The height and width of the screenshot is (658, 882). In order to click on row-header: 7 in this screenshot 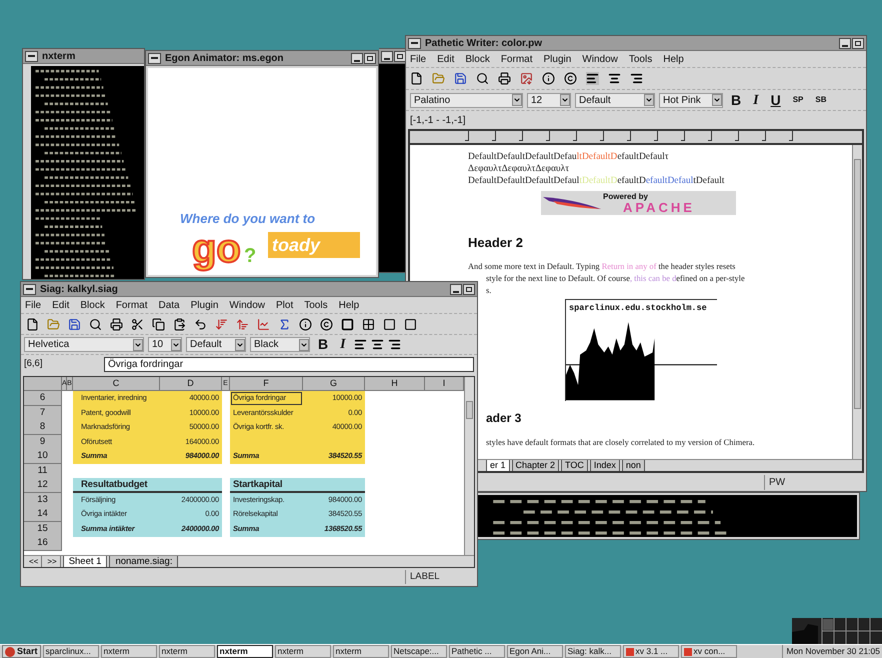, I will do `click(43, 413)`.